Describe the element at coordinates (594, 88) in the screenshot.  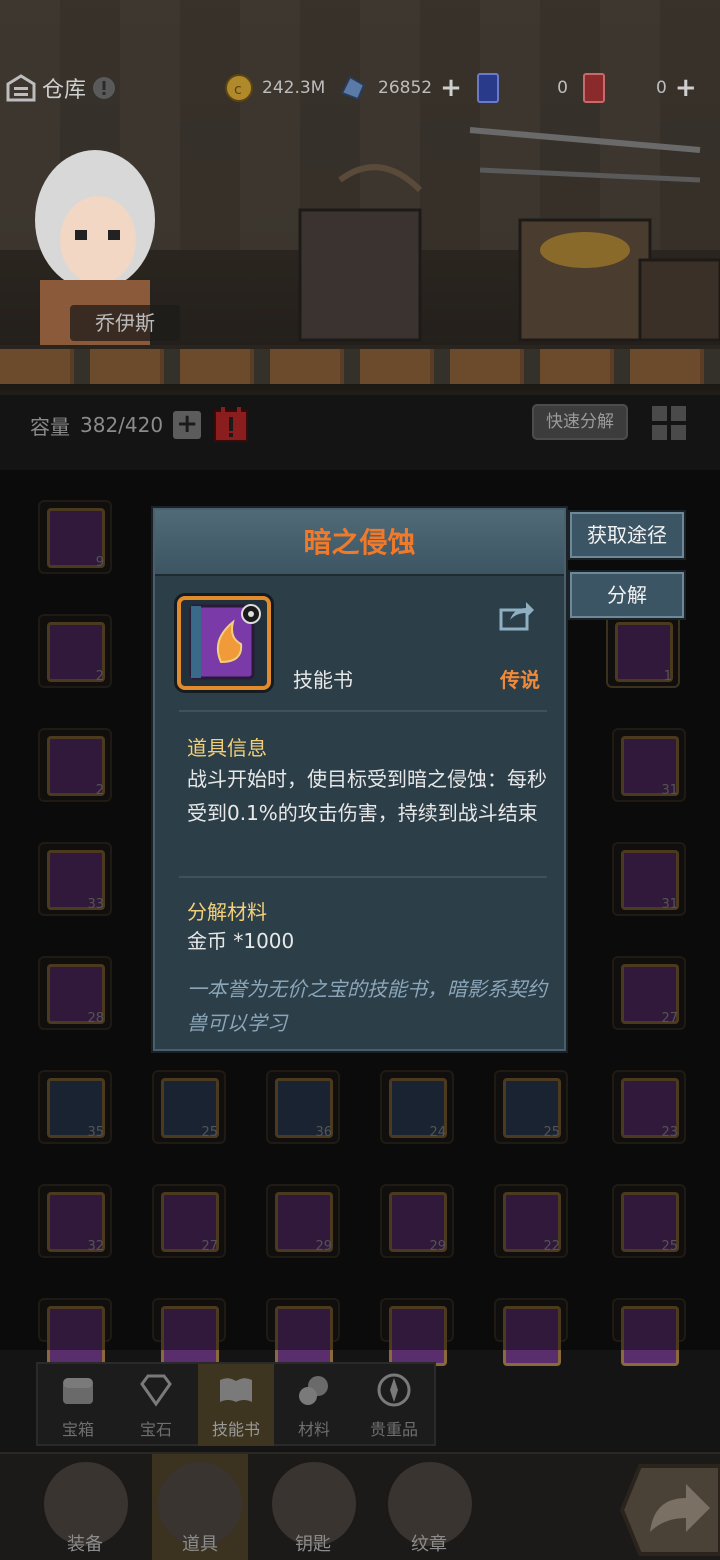
I see `red-card-icon` at that location.